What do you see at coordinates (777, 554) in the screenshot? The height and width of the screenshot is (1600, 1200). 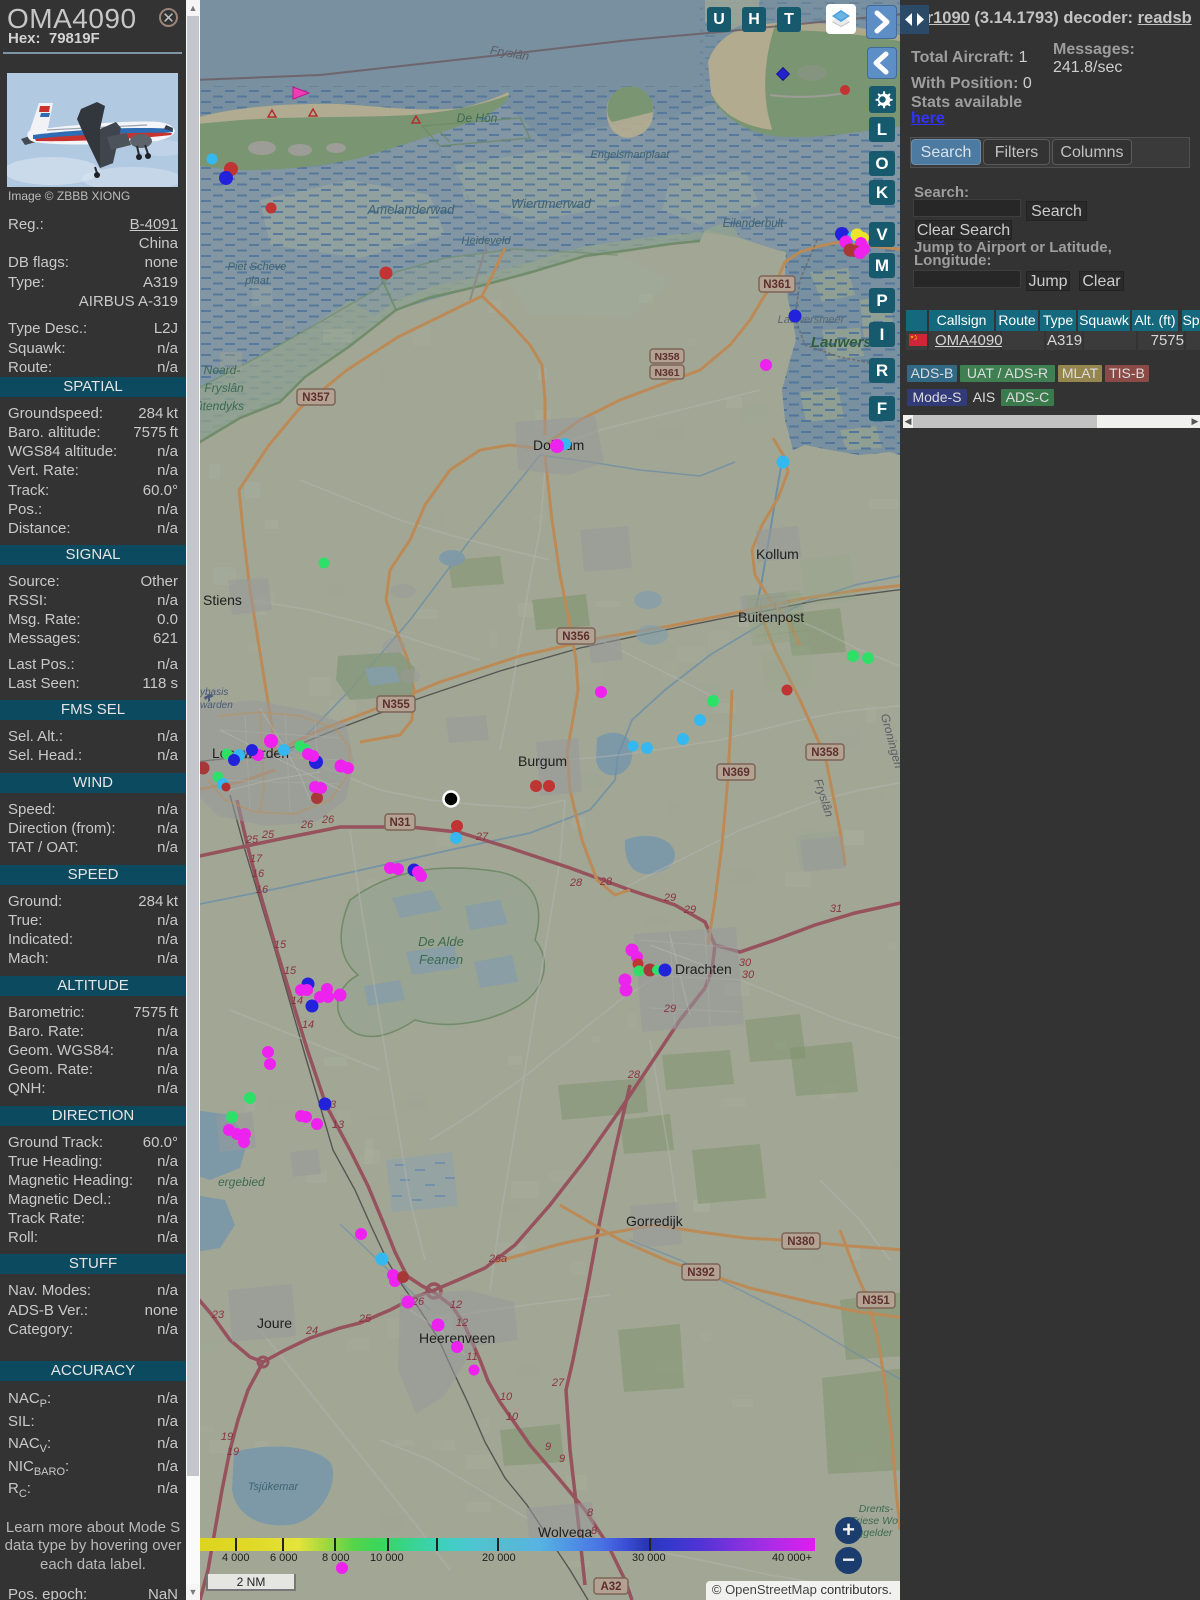 I see `svg-text: Kollum` at bounding box center [777, 554].